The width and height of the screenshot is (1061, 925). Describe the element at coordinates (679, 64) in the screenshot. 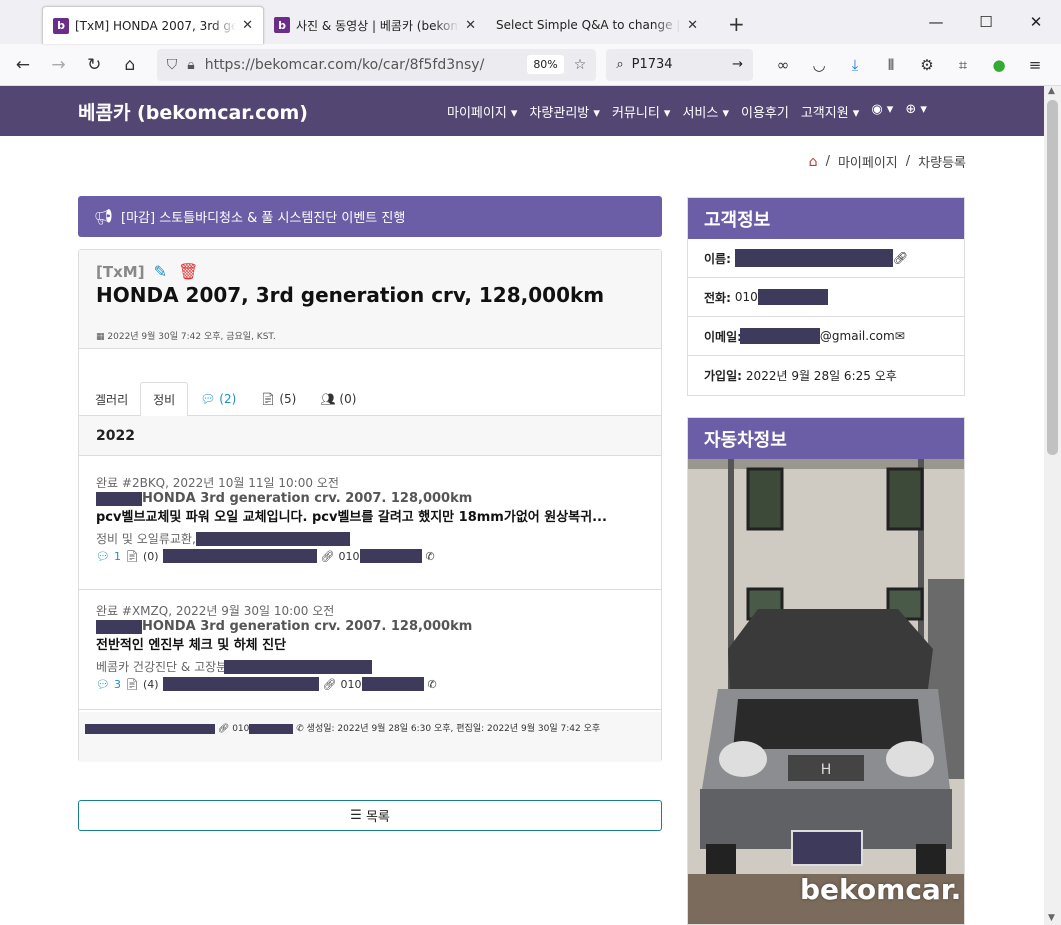

I see `search-bar: ⌕ P1734 →` at that location.